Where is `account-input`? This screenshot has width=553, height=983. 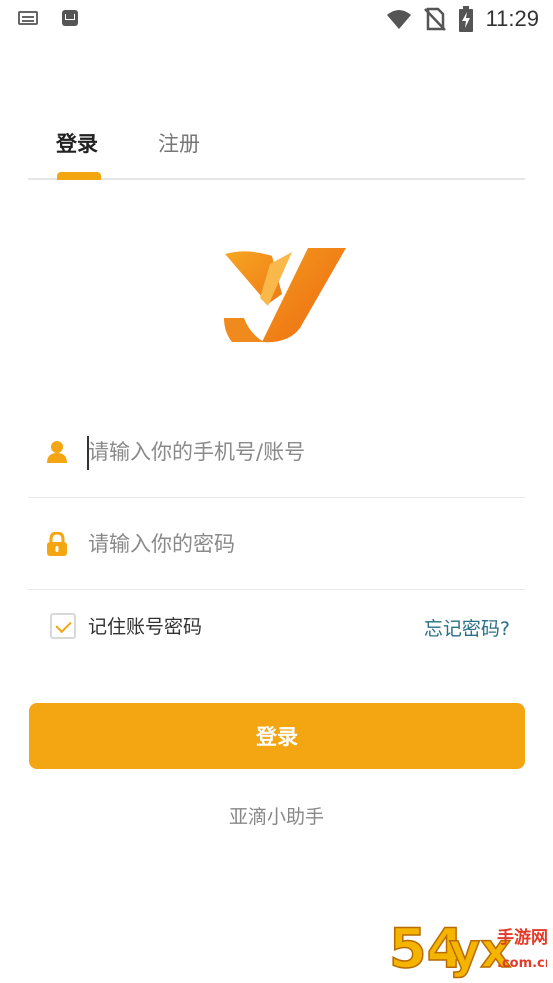
account-input is located at coordinates (298, 452).